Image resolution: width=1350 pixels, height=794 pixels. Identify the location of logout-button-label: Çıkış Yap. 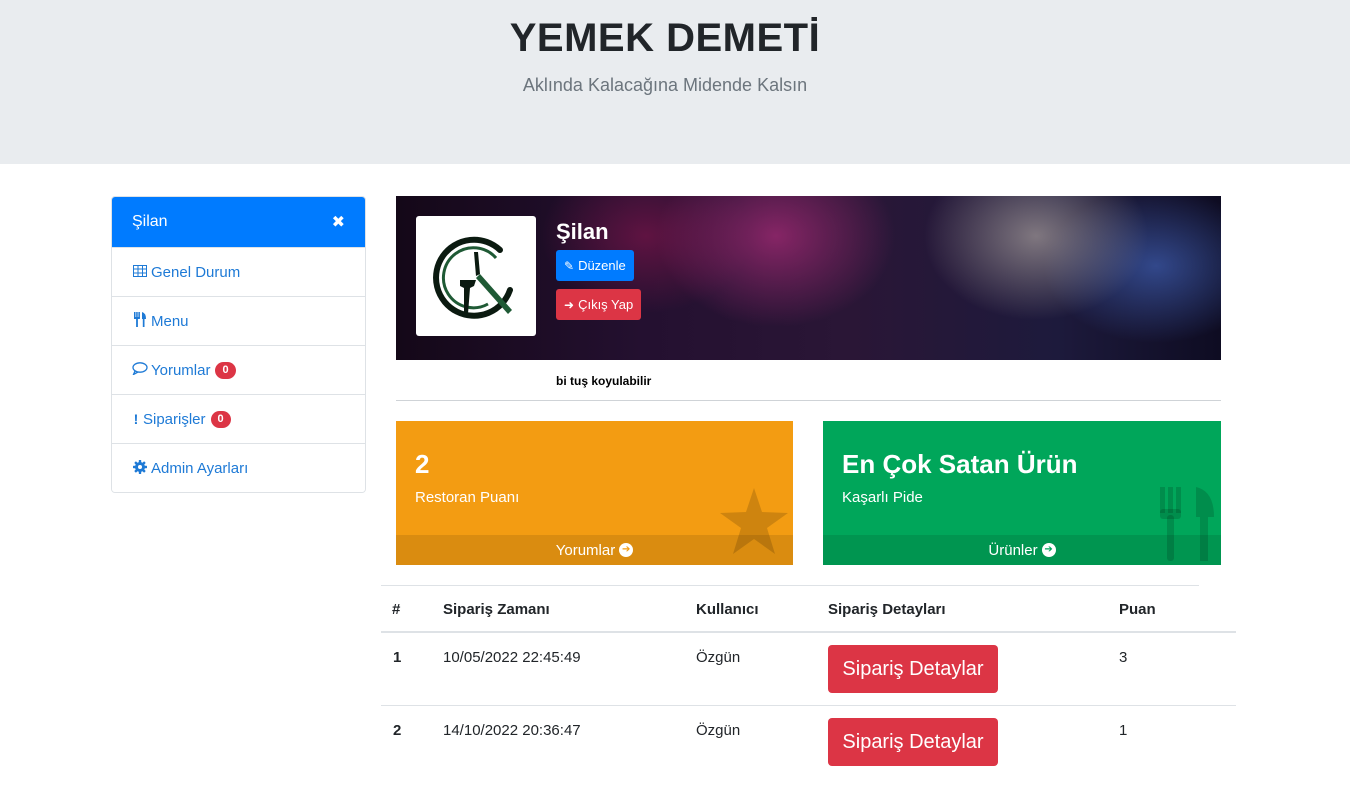
(606, 304).